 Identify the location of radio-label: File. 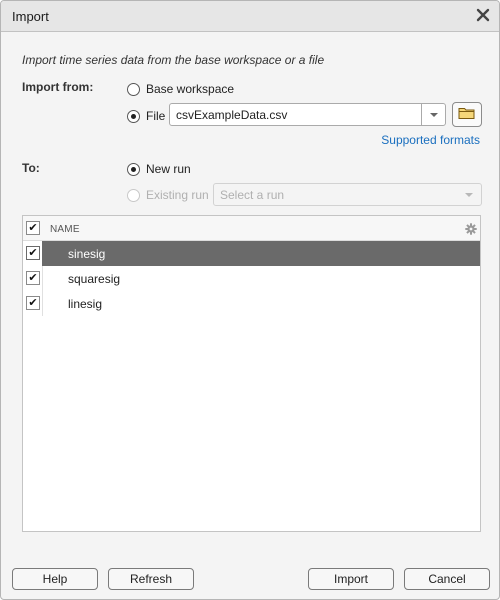
(156, 116).